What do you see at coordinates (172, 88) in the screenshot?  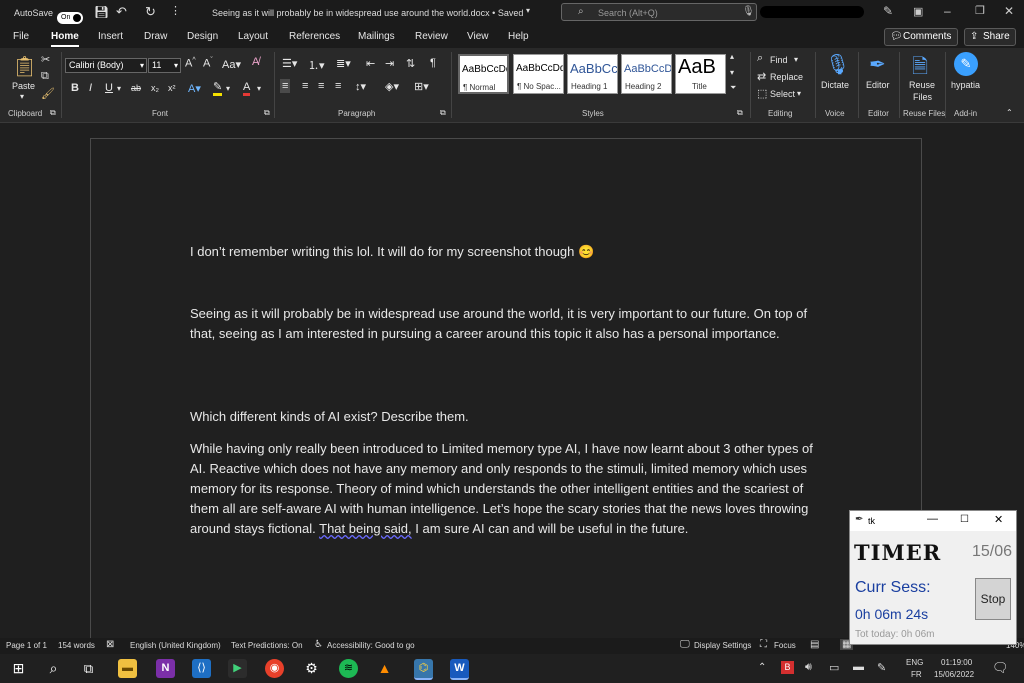 I see `superscript-icon: x²` at bounding box center [172, 88].